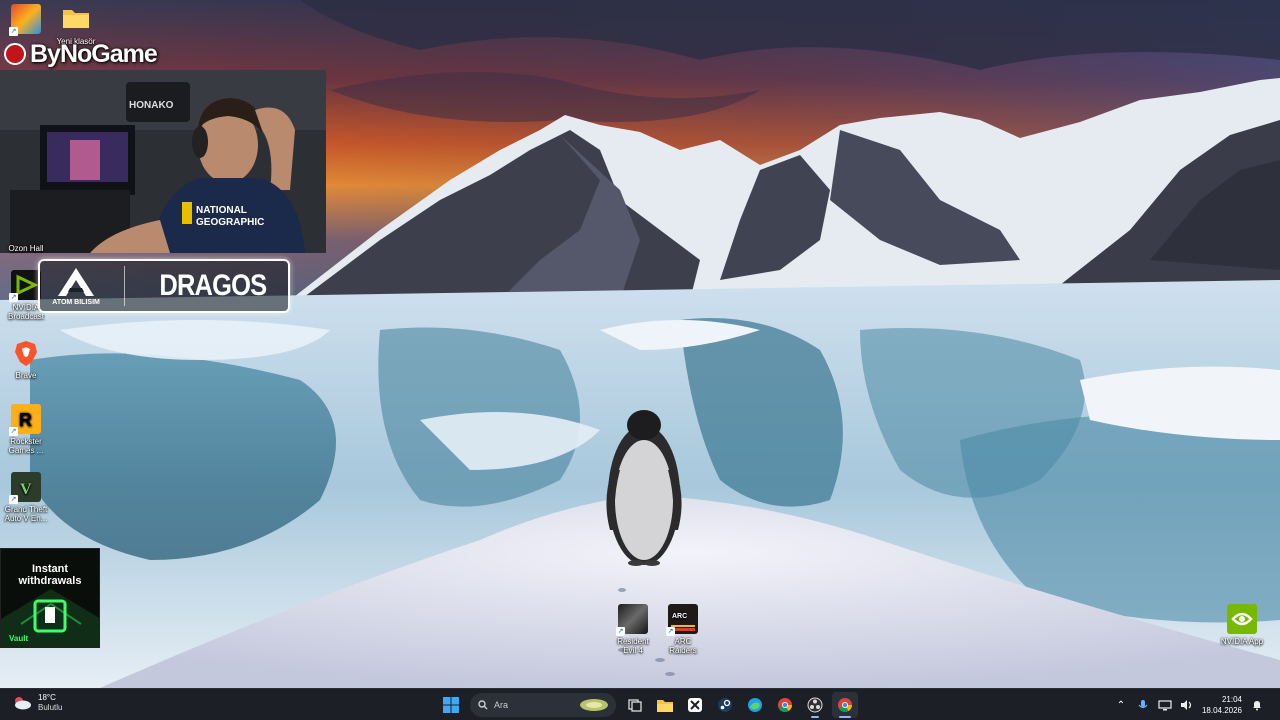 The width and height of the screenshot is (1280, 720). I want to click on start-button, so click(451, 705).